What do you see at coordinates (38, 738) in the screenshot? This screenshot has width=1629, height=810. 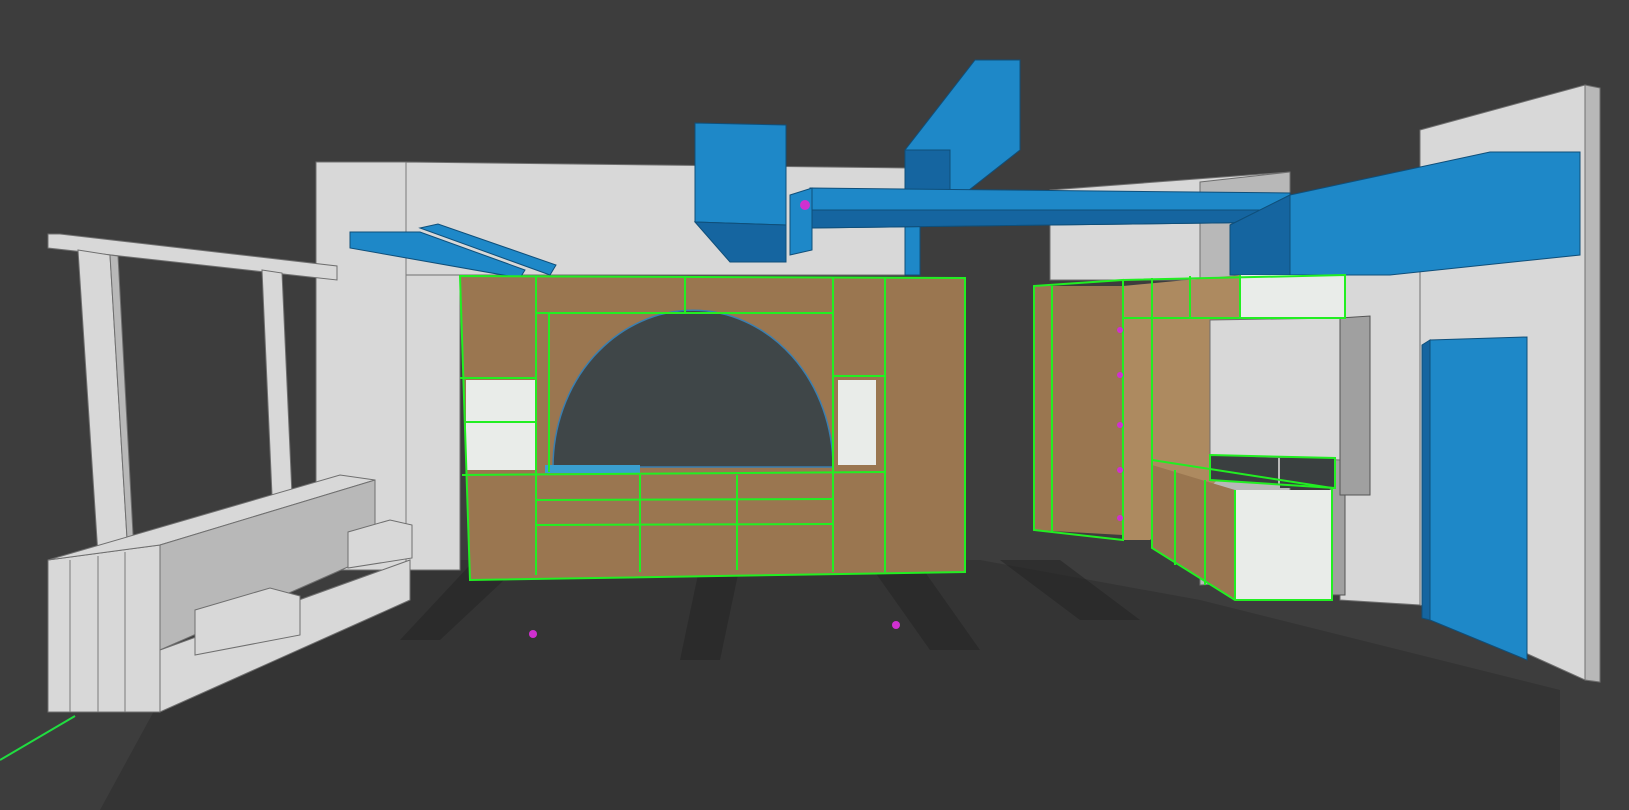 I see `green-axis-line` at bounding box center [38, 738].